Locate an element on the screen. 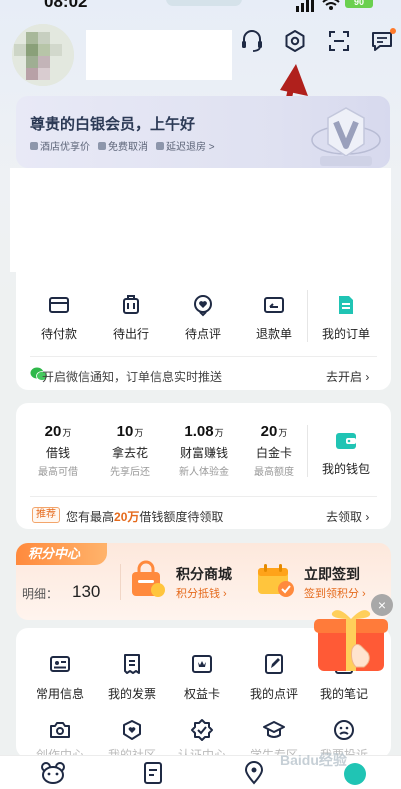 This screenshot has width=401, height=789. home-mascot-icon is located at coordinates (53, 773).